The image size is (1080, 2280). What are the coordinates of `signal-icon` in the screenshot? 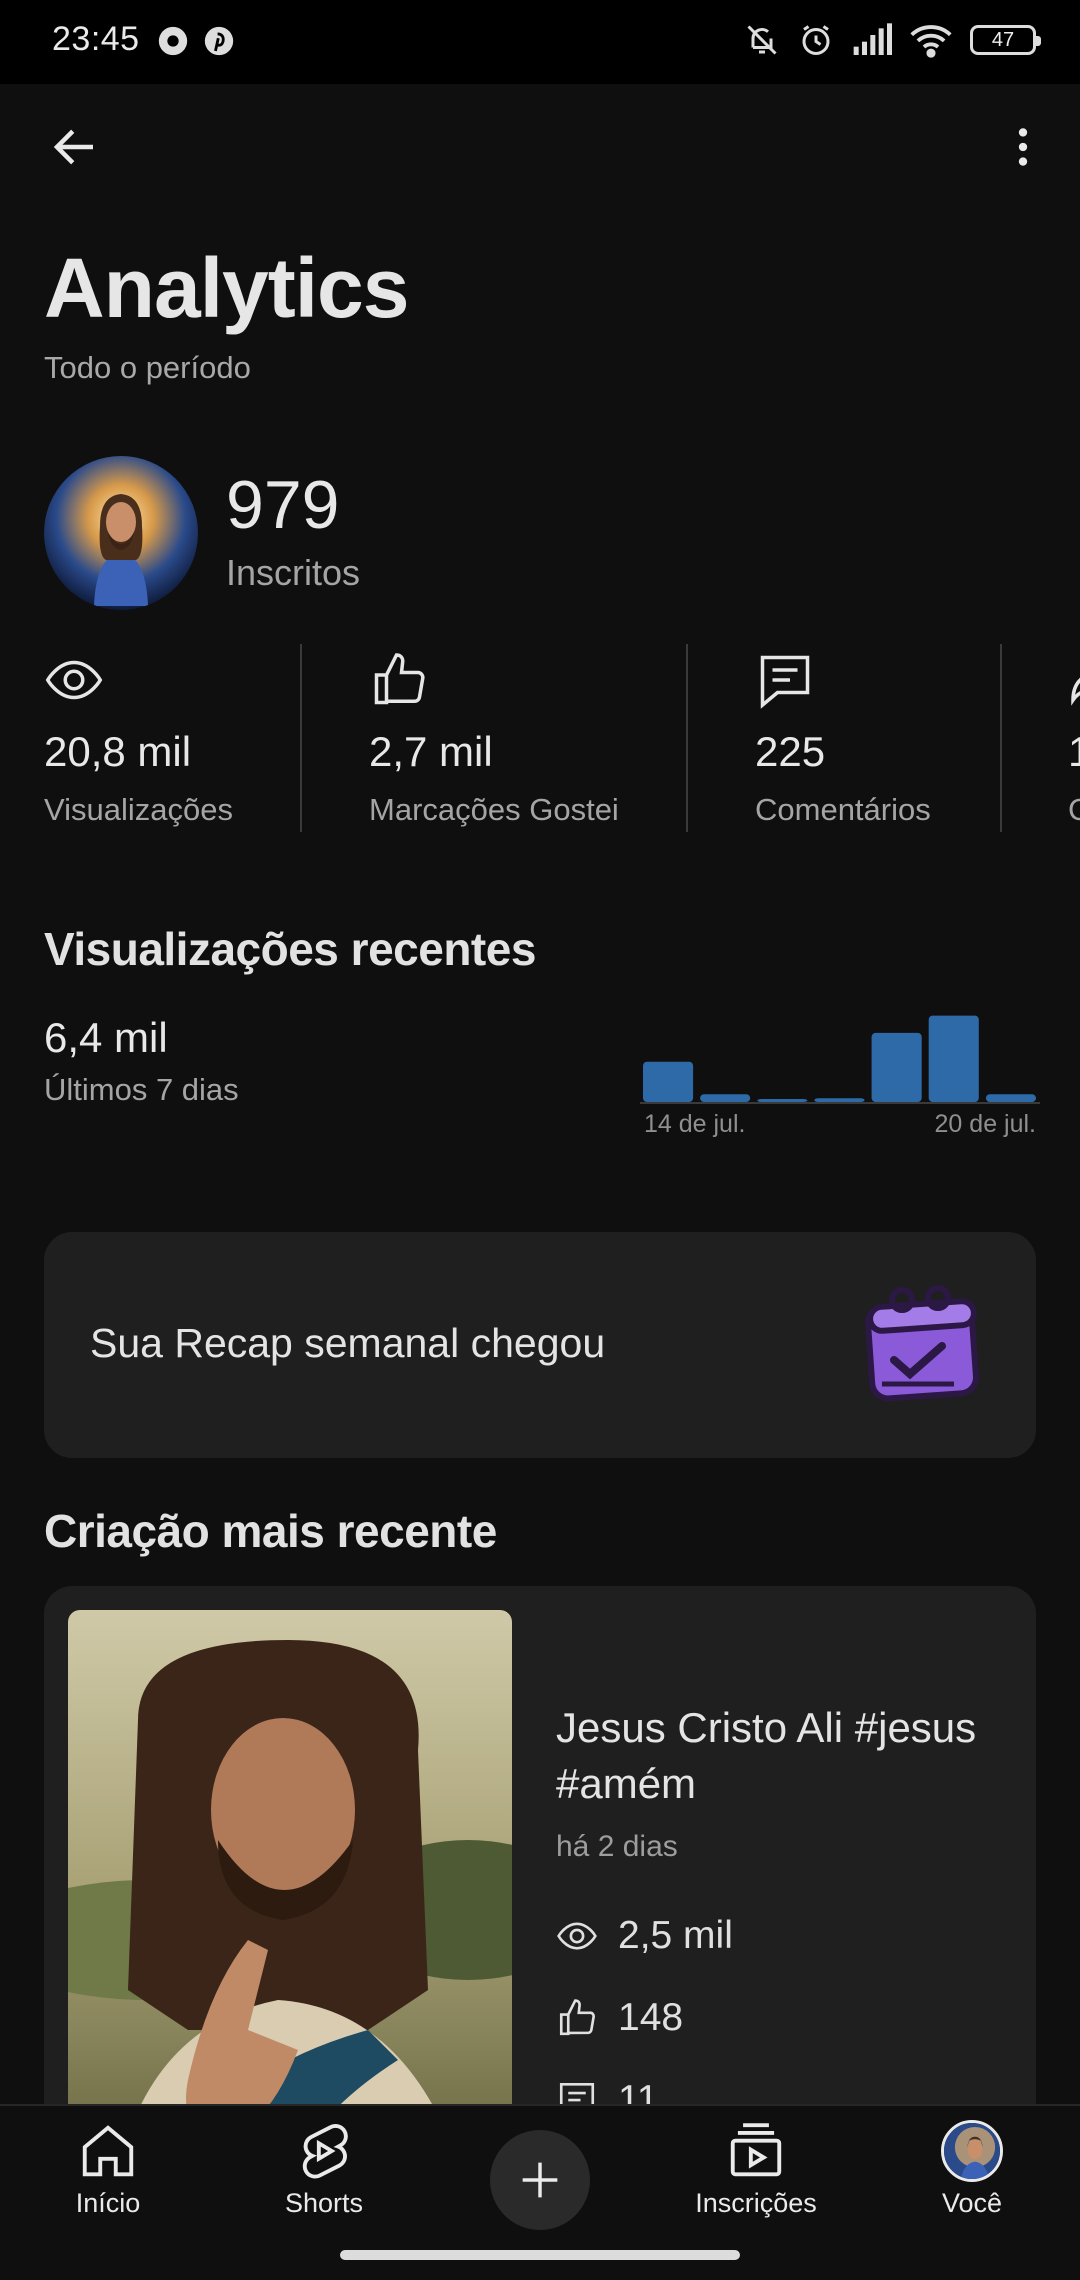 It's located at (872, 39).